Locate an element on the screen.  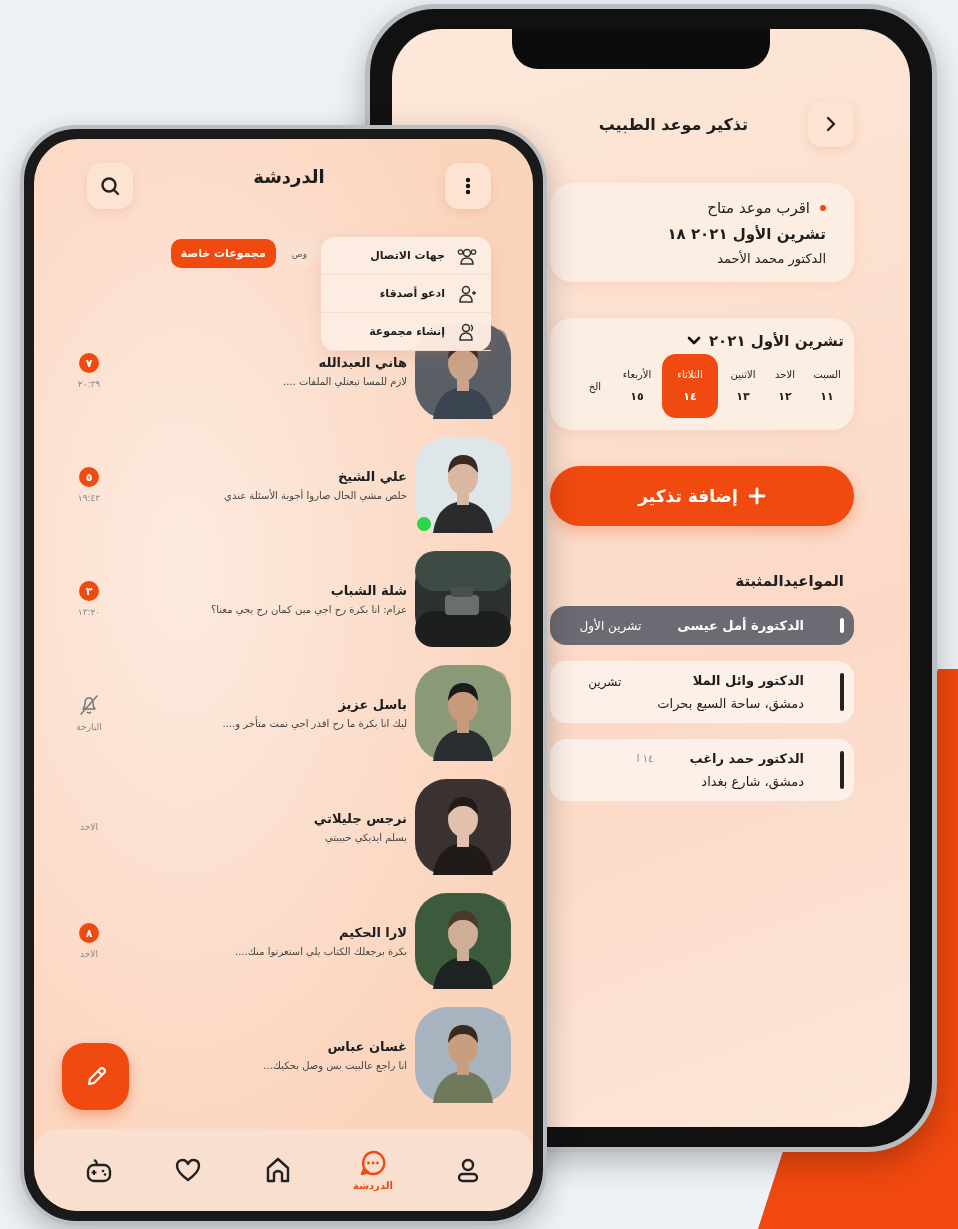
appointment-card: الدكتور حمد راغب دمشق، شارع بغداد ١٤ ا is located at coordinates (702, 770).